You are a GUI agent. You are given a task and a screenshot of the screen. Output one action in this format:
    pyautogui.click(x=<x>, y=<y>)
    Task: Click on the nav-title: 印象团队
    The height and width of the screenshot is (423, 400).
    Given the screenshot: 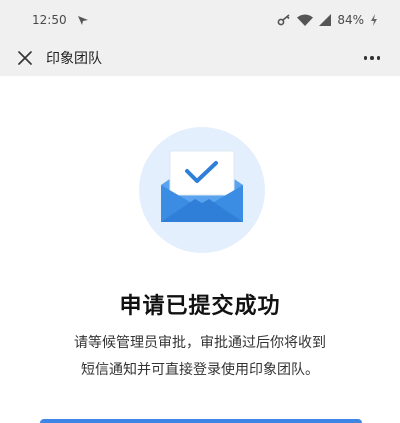 What is the action you would take?
    pyautogui.click(x=74, y=59)
    